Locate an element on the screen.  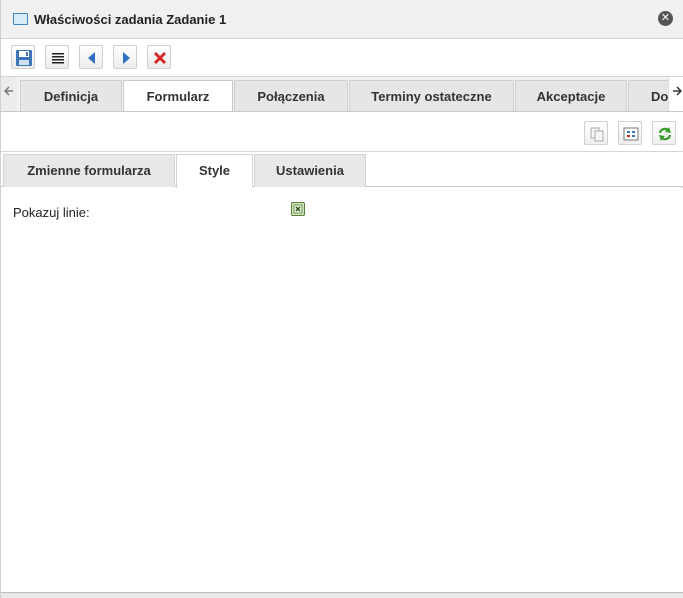
close-icon: ✕ is located at coordinates (665, 18).